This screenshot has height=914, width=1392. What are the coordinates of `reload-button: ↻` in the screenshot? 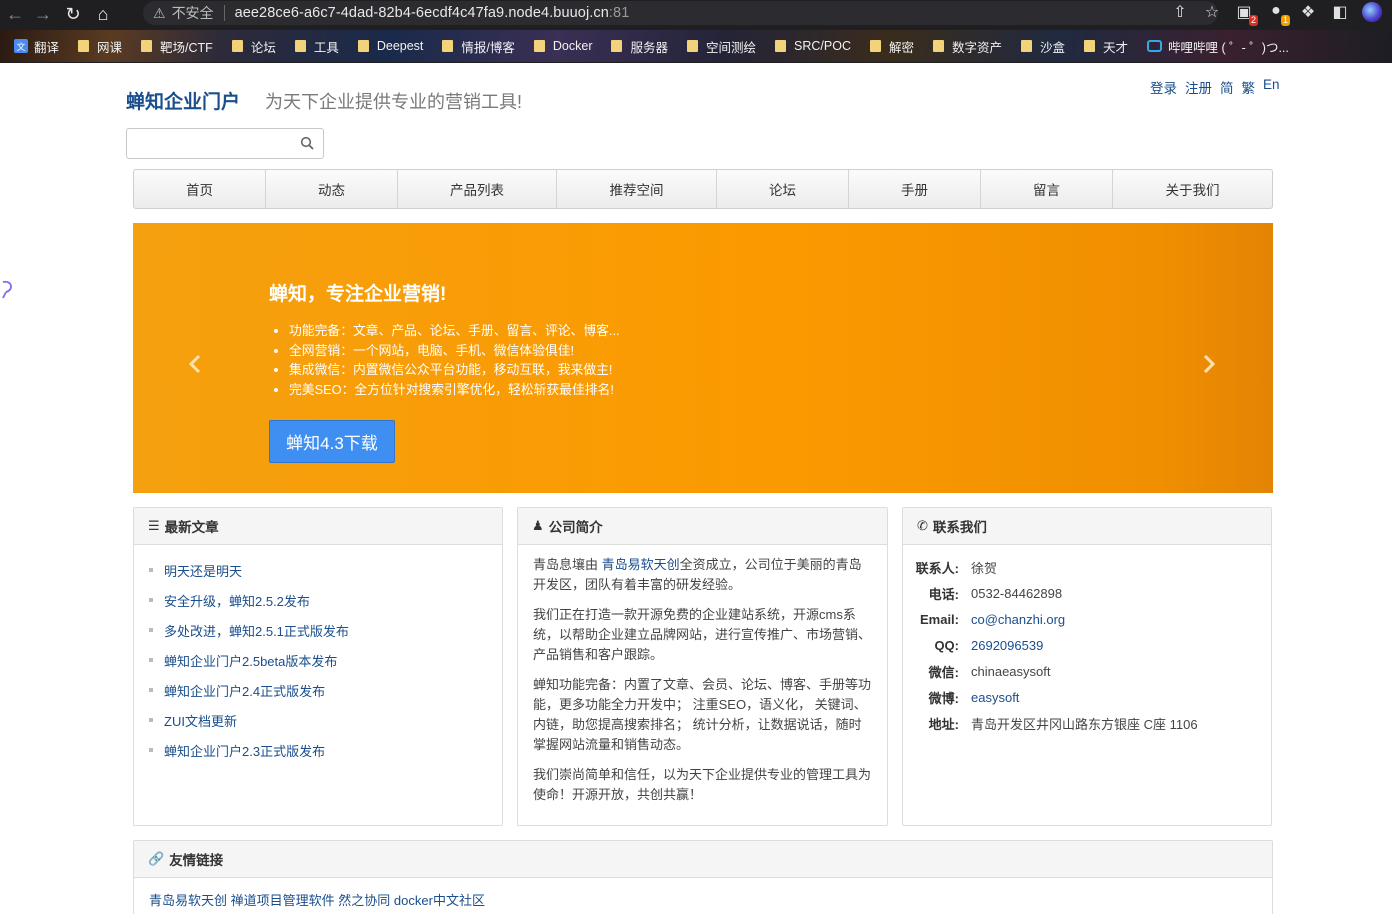 It's located at (73, 14).